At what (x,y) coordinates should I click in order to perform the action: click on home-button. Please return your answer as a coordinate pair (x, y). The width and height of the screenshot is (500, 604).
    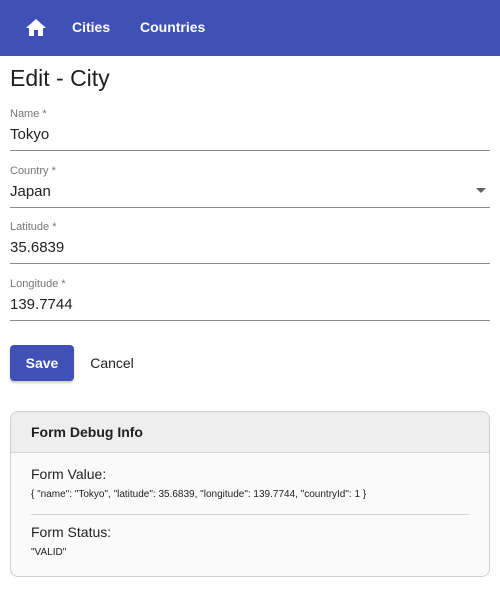
    Looking at the image, I should click on (36, 28).